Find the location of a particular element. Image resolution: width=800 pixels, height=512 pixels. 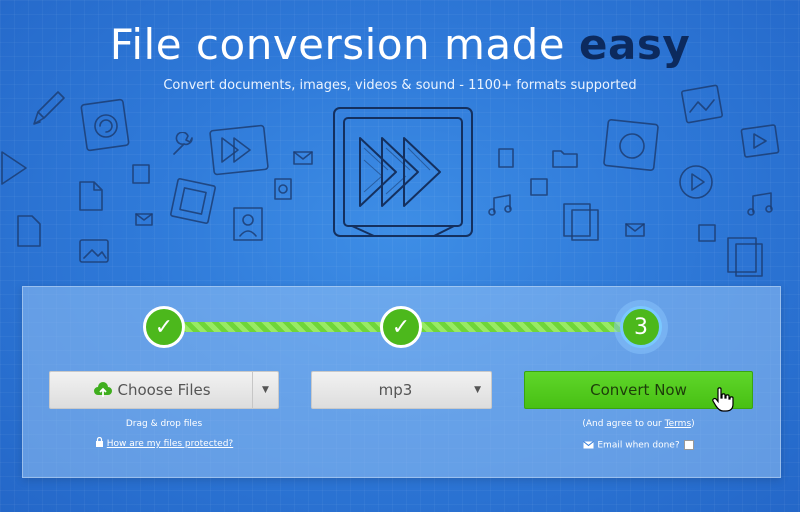

files-protected-link: How are my files protected? is located at coordinates (170, 444).